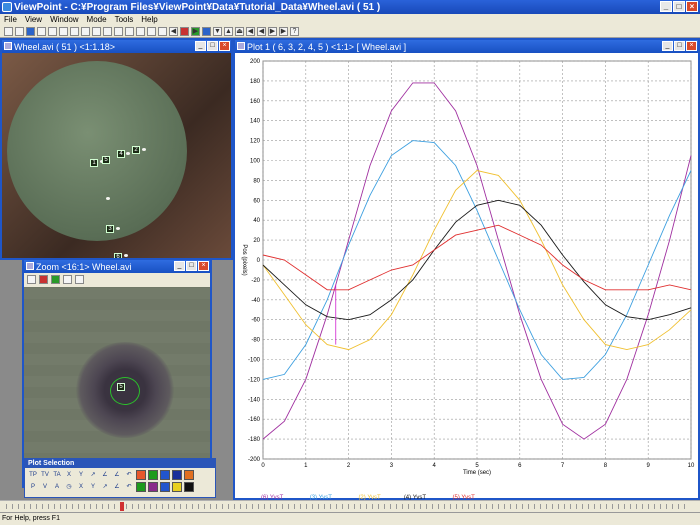  What do you see at coordinates (679, 6) in the screenshot?
I see `maximize-button: □` at bounding box center [679, 6].